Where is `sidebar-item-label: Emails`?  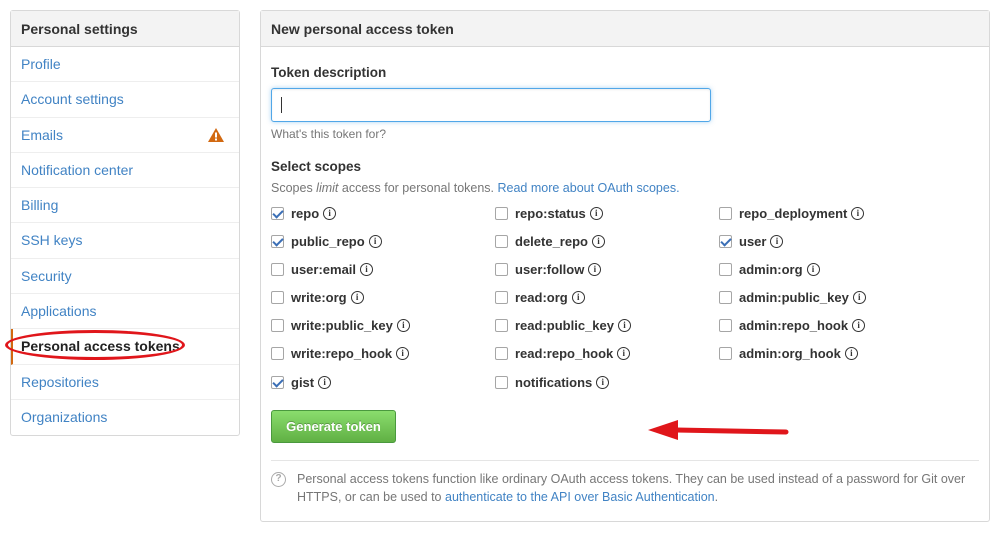 sidebar-item-label: Emails is located at coordinates (42, 134).